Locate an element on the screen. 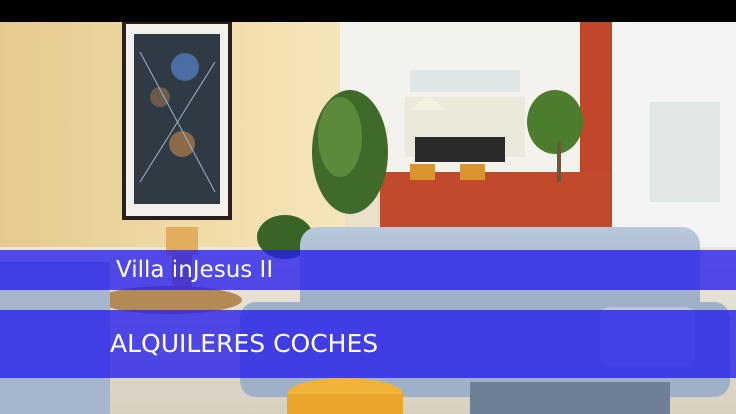  hotel-name: Villa inJesus II is located at coordinates (195, 270).